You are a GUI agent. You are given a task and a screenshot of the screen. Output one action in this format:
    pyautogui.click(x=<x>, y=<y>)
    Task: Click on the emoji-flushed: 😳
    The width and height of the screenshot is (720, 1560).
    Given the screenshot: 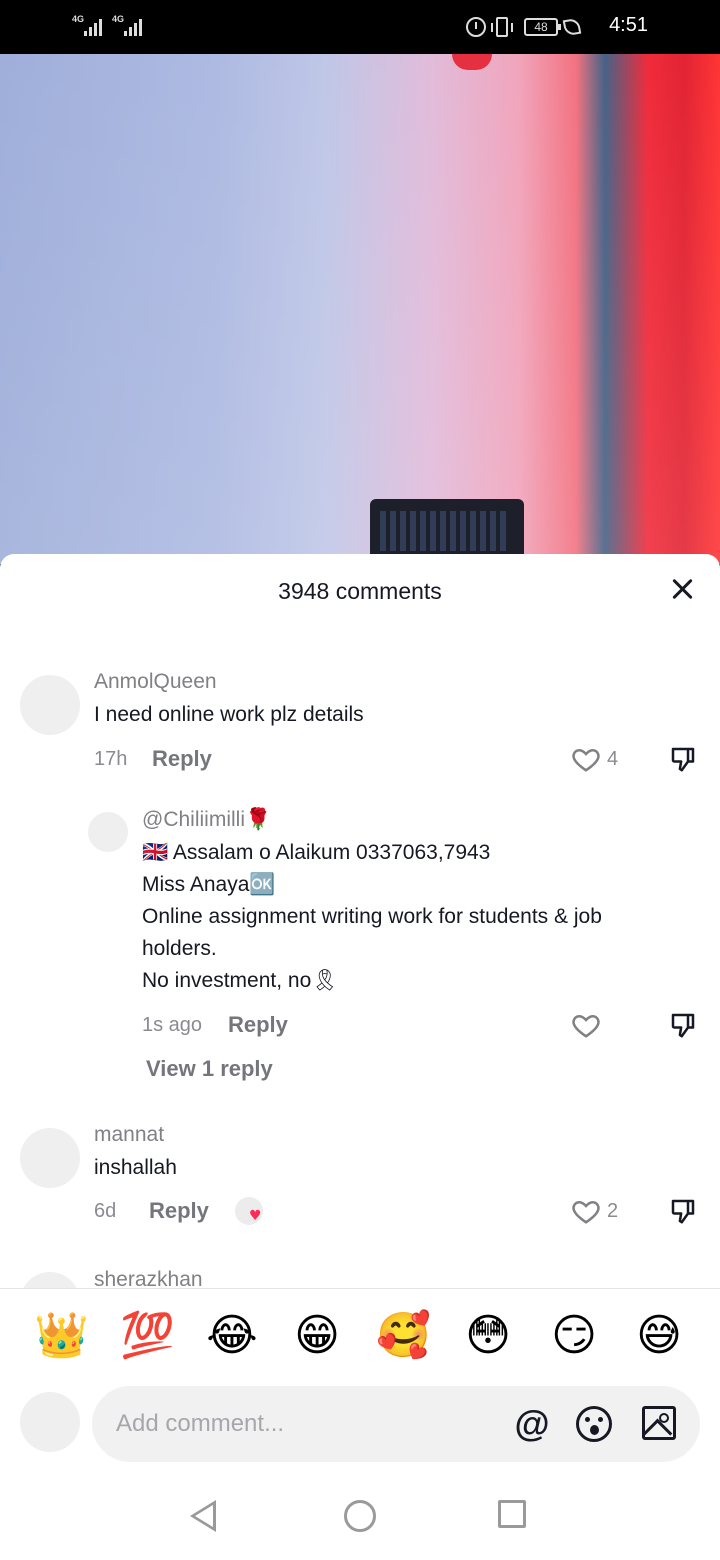 What is the action you would take?
    pyautogui.click(x=488, y=1336)
    